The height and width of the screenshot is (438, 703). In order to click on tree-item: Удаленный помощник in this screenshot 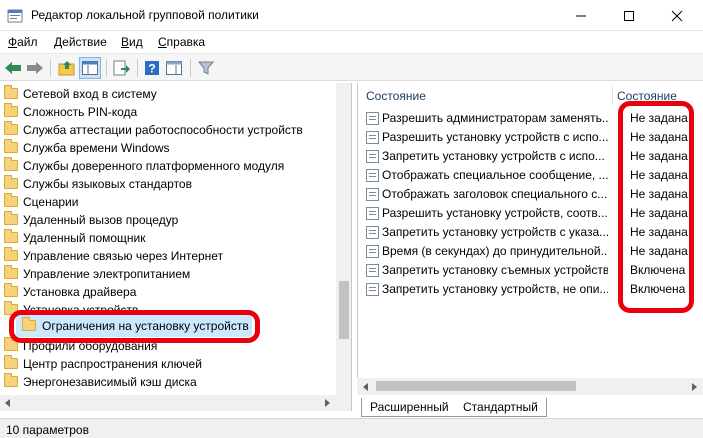, I will do `click(168, 238)`.